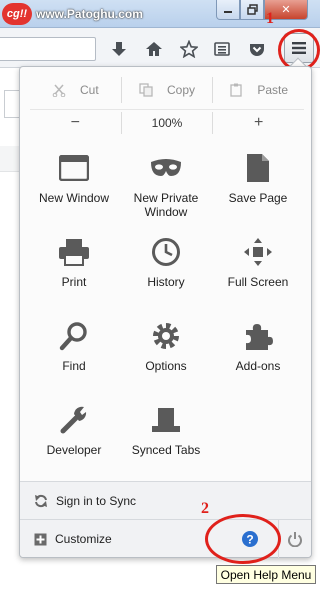 Image resolution: width=320 pixels, height=591 pixels. I want to click on watermark-logo: cg!!, so click(17, 14).